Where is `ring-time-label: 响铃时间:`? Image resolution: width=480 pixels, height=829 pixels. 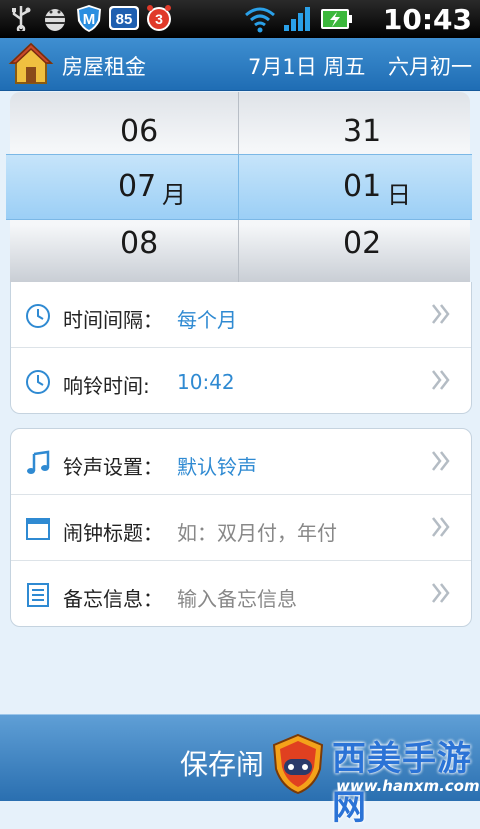 ring-time-label: 响铃时间: is located at coordinates (106, 386).